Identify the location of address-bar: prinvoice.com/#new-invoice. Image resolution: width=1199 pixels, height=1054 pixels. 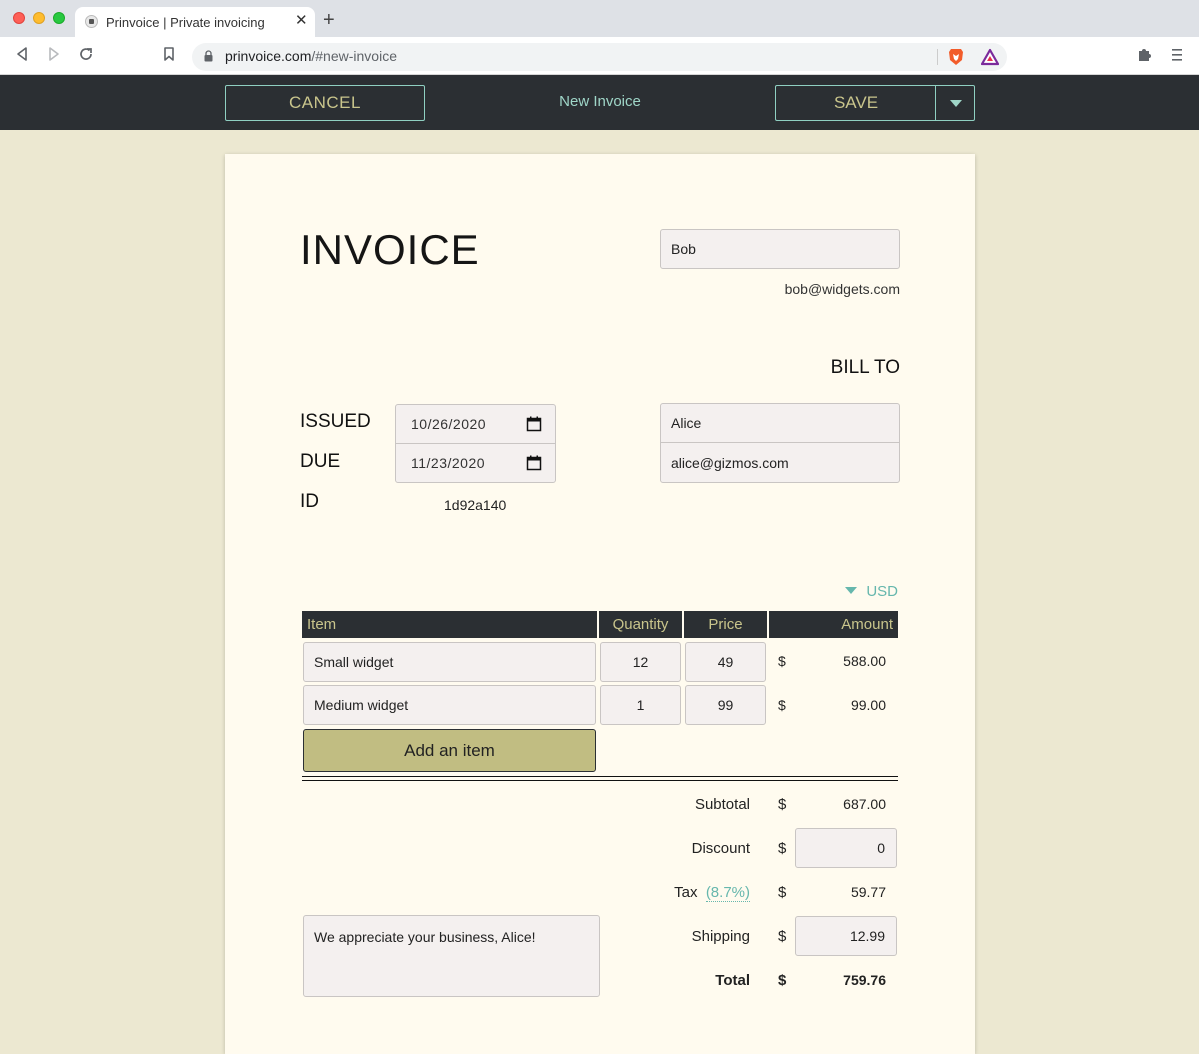
(599, 57).